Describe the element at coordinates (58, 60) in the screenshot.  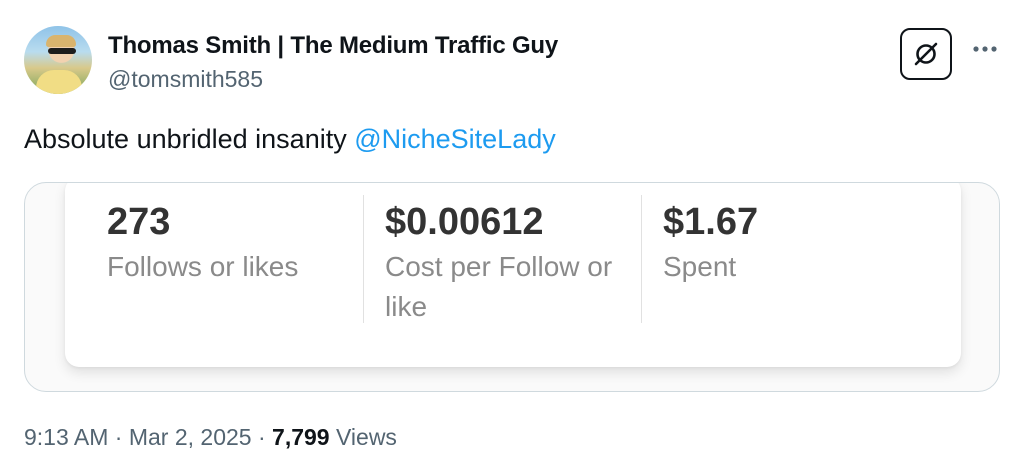
I see `avatar` at that location.